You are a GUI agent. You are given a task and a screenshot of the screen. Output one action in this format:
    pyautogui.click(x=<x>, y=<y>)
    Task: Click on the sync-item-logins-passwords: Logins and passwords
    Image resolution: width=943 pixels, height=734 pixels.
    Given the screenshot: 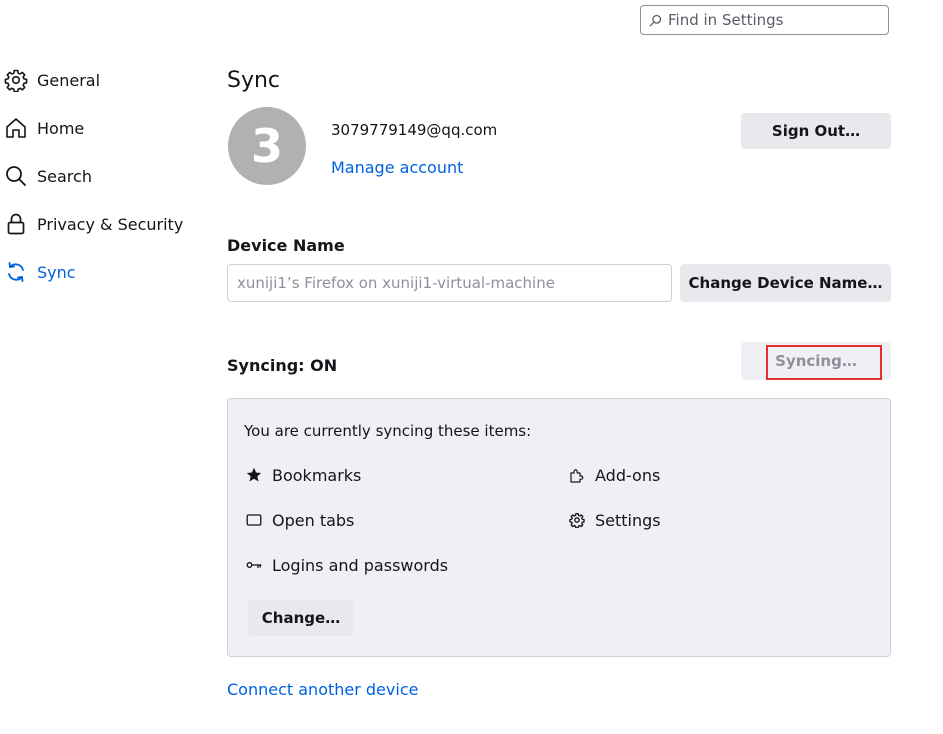 What is the action you would take?
    pyautogui.click(x=347, y=565)
    